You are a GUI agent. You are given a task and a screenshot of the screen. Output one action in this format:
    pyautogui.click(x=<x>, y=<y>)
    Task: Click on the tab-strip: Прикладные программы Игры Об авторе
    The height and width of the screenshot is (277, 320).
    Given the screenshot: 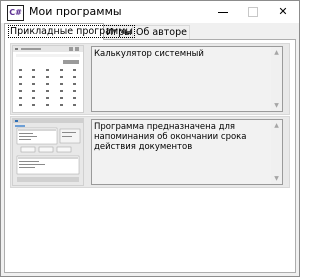 What is the action you would take?
    pyautogui.click(x=151, y=31)
    